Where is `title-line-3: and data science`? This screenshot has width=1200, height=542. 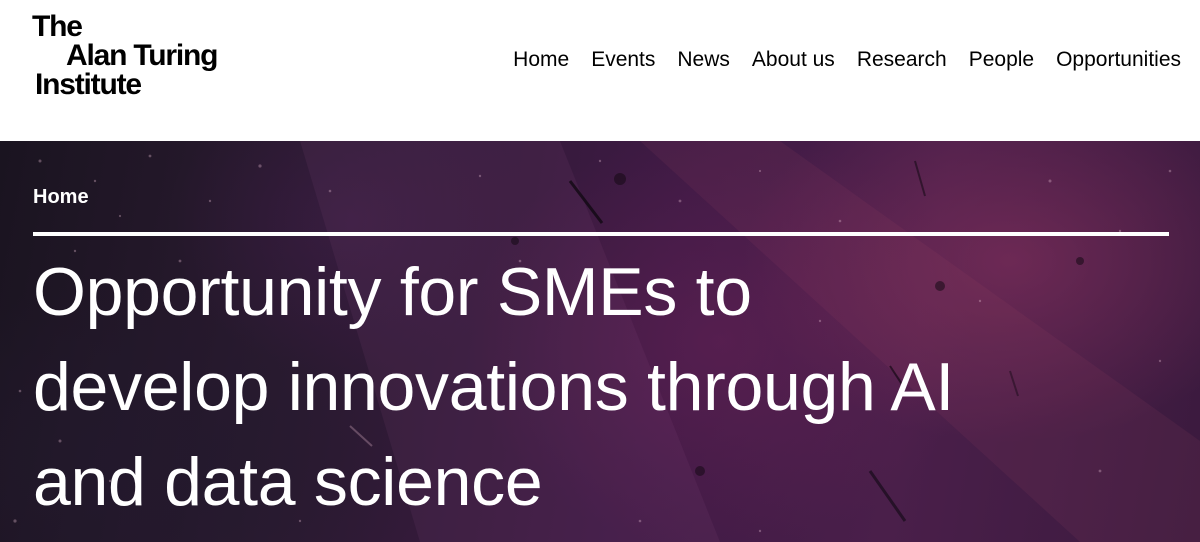
title-line-3: and data science is located at coordinates (288, 482).